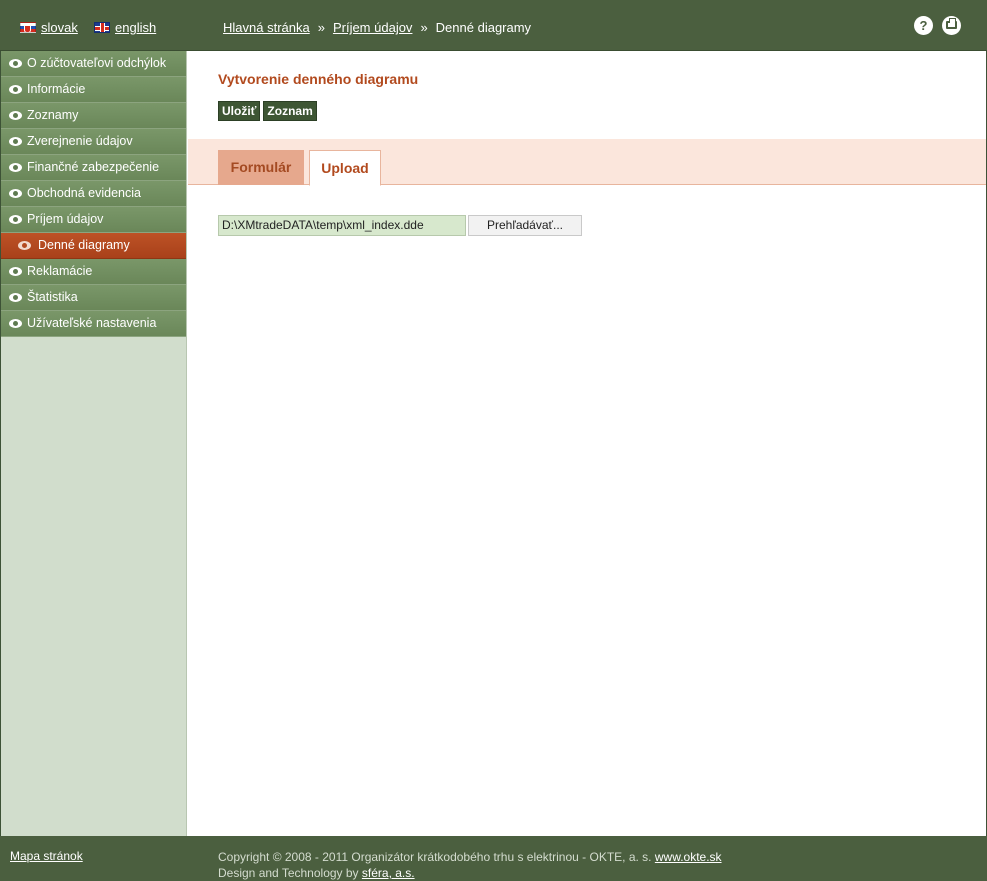 This screenshot has height=881, width=987. I want to click on sidebar-item-label: Obchodná evidencia, so click(84, 193).